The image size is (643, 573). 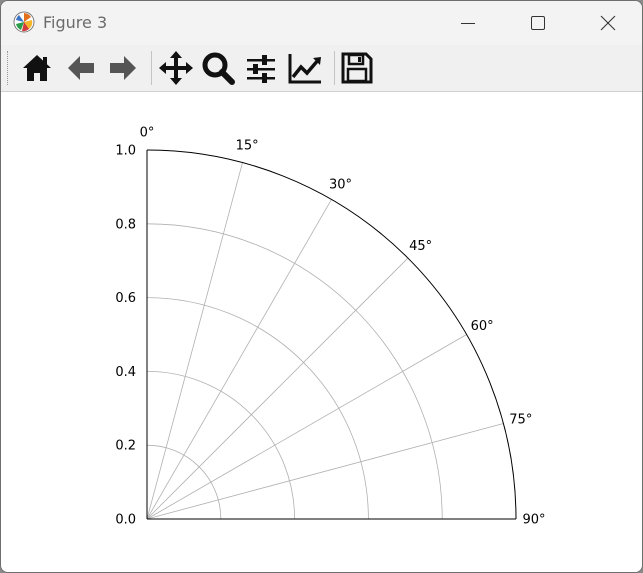 I want to click on back-button, so click(x=81, y=68).